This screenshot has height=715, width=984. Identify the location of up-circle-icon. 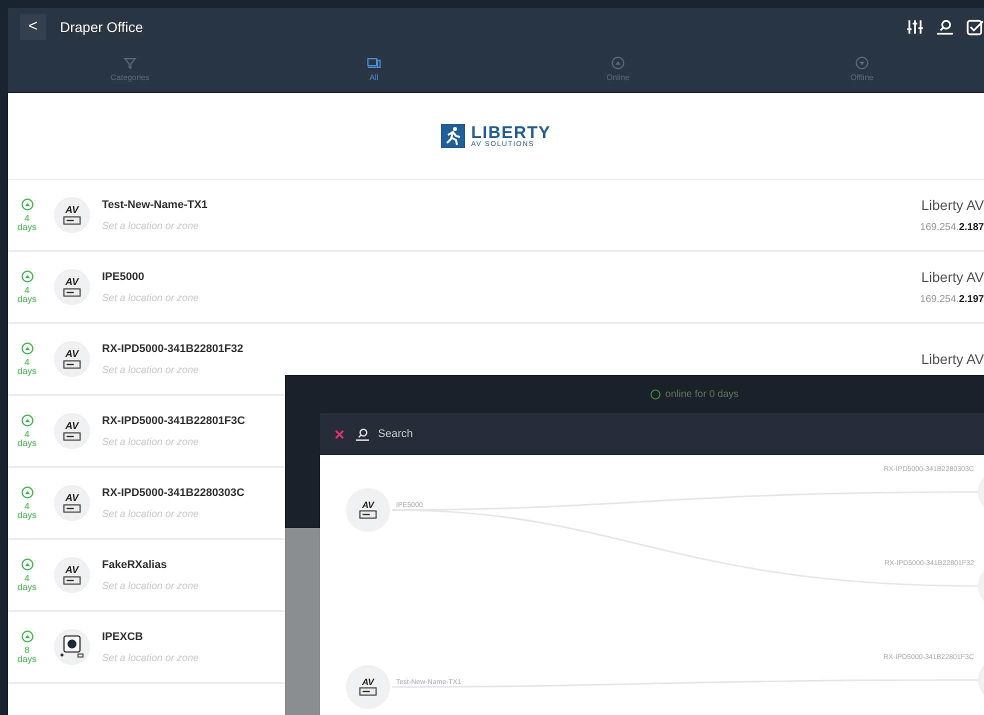
(618, 63).